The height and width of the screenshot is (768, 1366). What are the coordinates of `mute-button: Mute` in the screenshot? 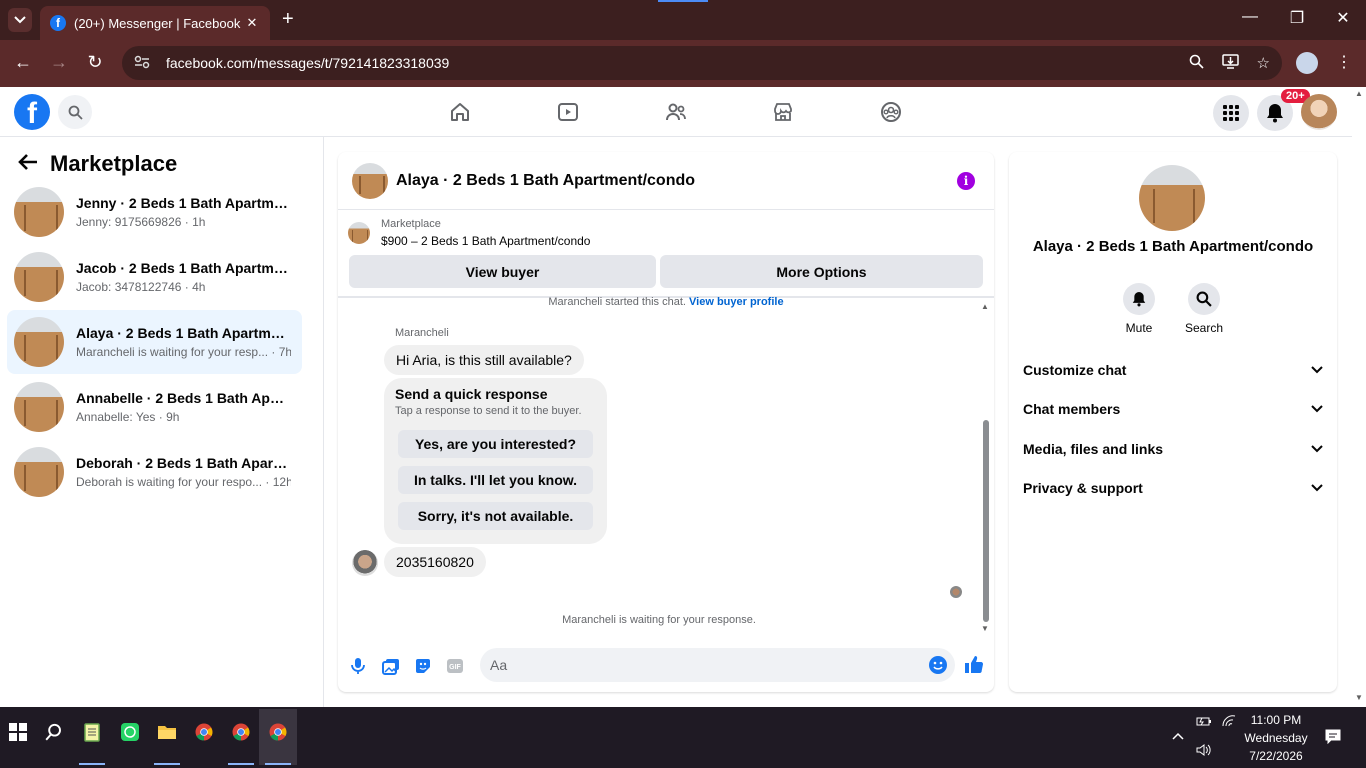 It's located at (1139, 309).